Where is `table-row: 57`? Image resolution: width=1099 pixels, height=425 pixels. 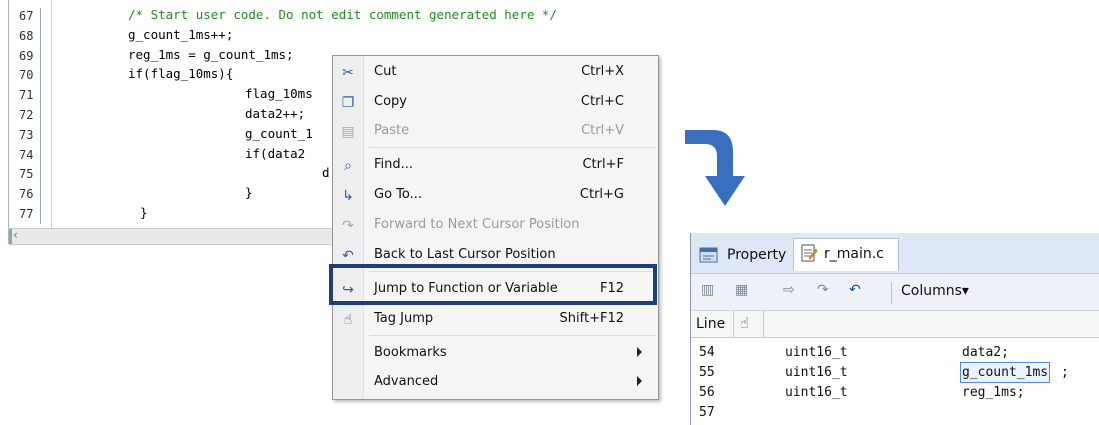
table-row: 57 is located at coordinates (895, 412).